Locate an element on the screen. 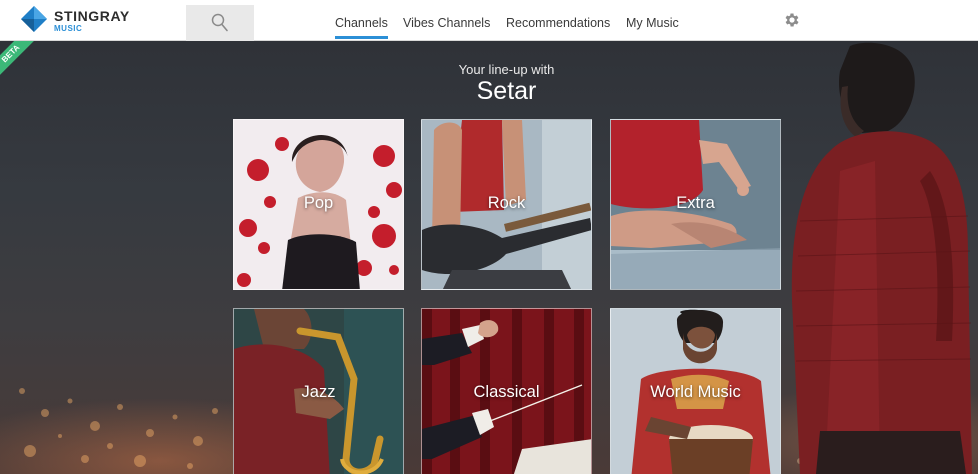 This screenshot has height=474, width=978. channel-tile-pop: Pop is located at coordinates (318, 204).